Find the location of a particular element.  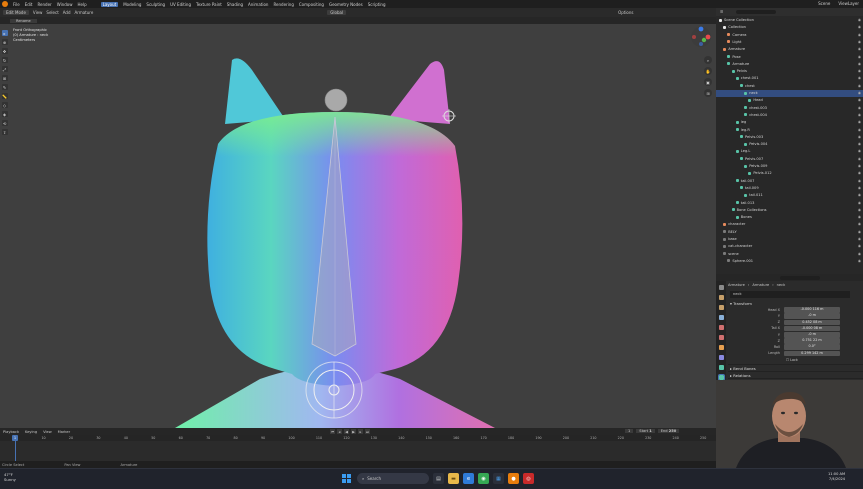

obs-icon: ◎ is located at coordinates (528, 478).